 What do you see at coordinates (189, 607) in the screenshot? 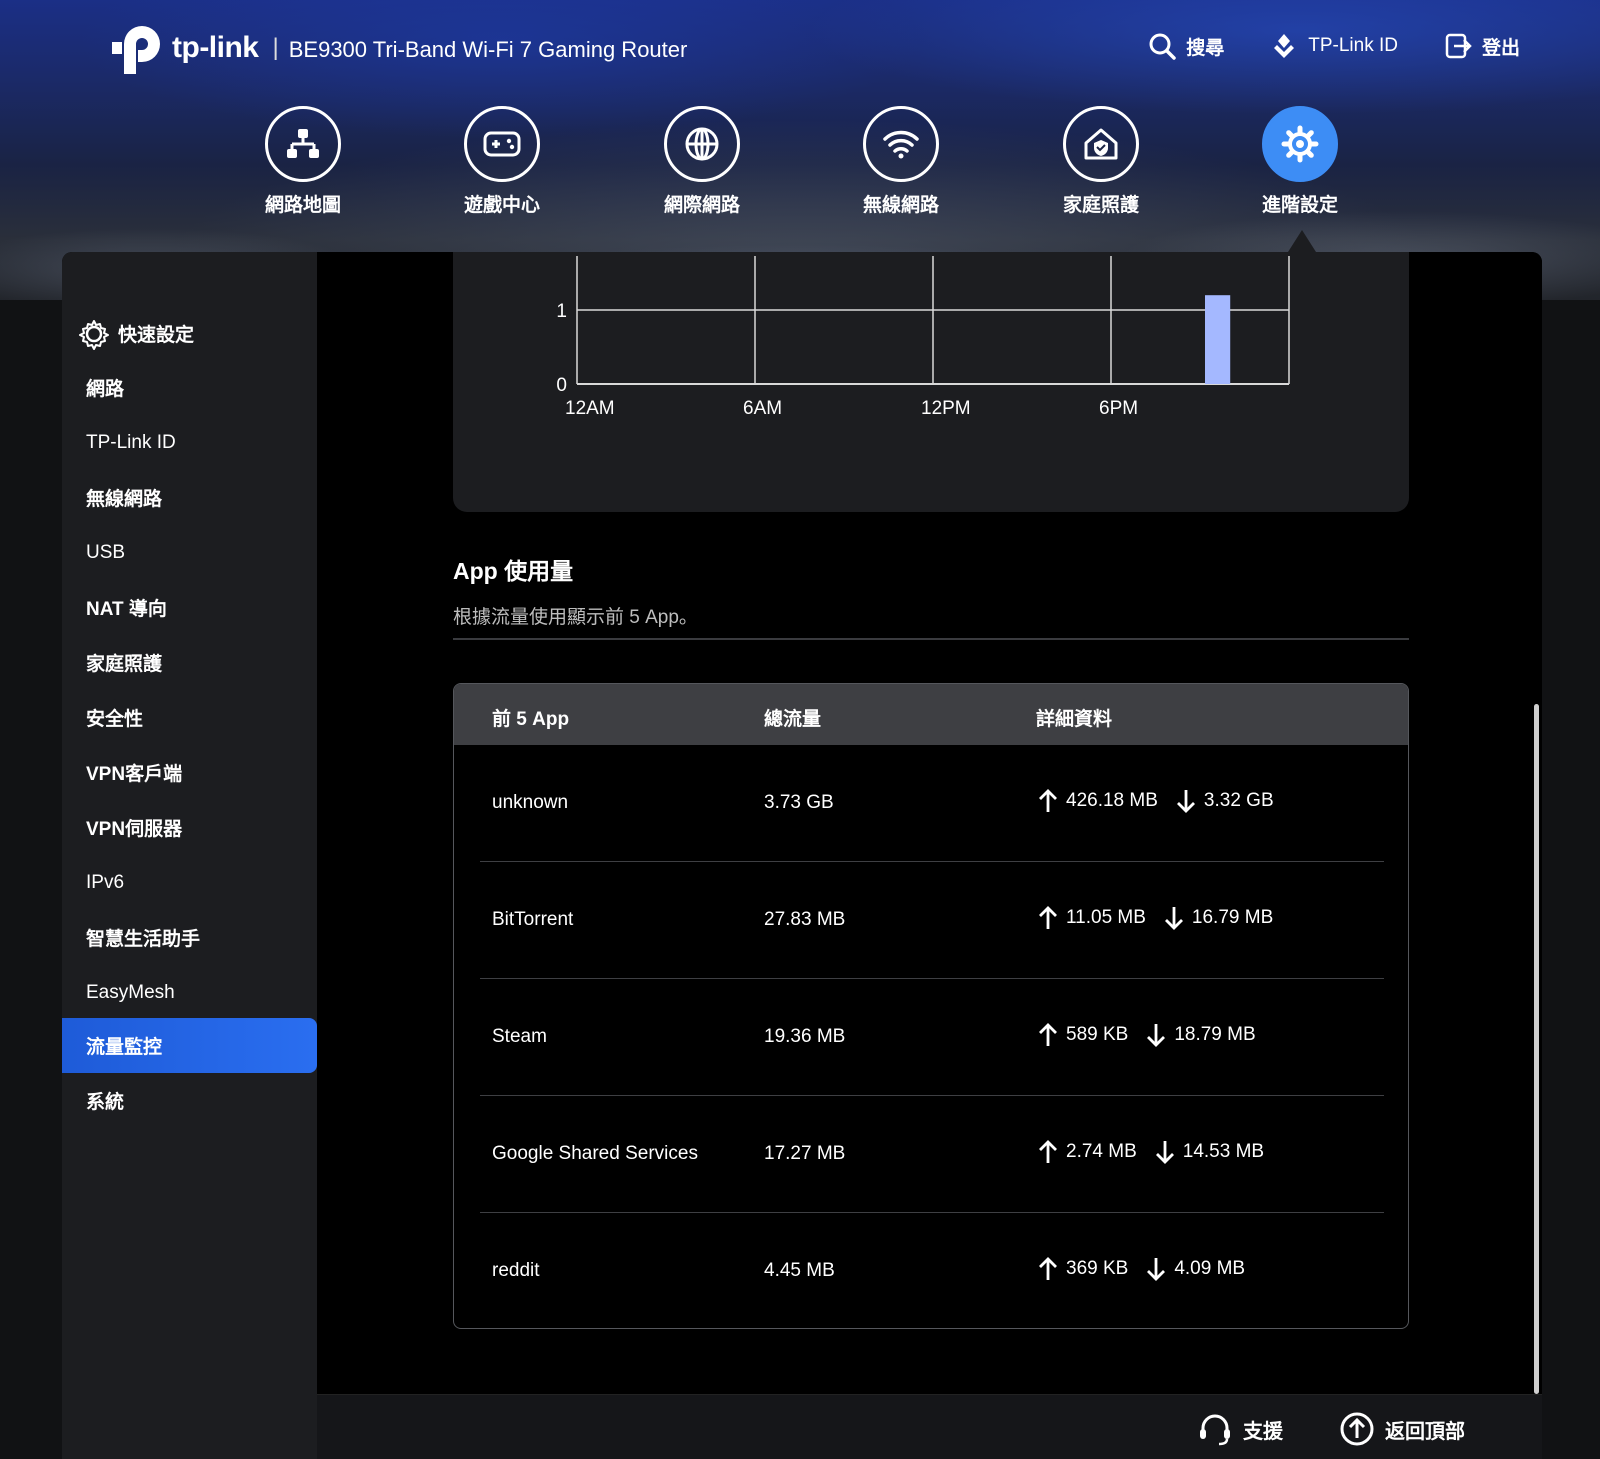
I see `sidebar-item-nat: NAT 導向` at bounding box center [189, 607].